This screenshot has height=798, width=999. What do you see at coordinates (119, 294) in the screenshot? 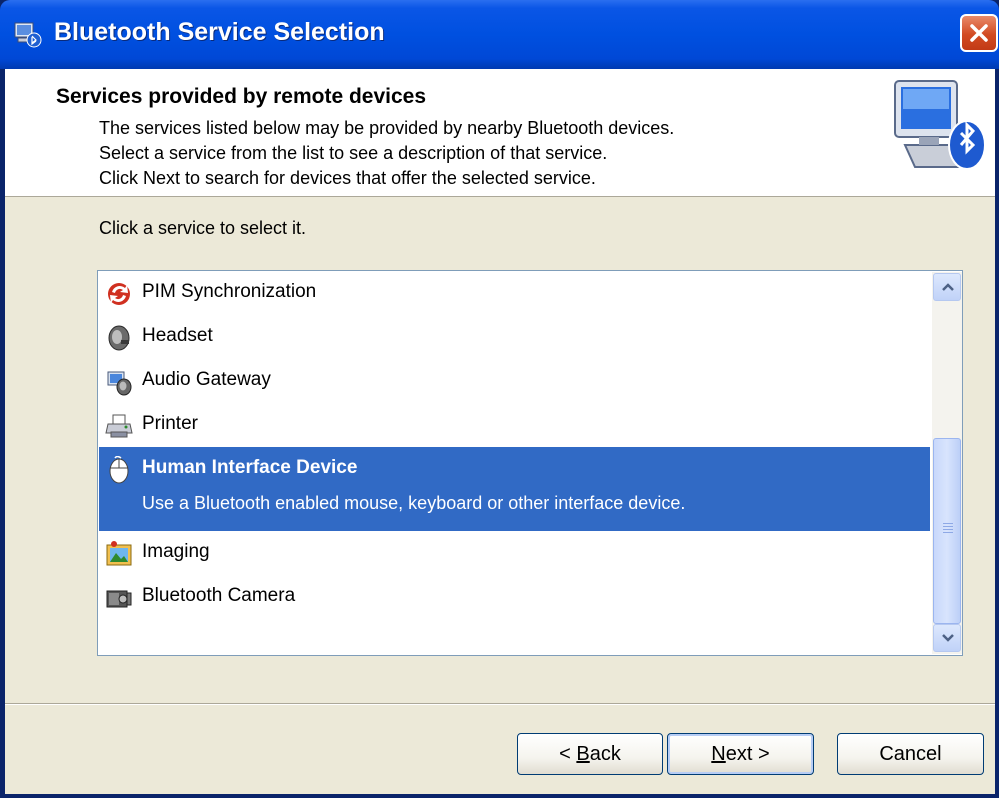
I see `sync-icon` at bounding box center [119, 294].